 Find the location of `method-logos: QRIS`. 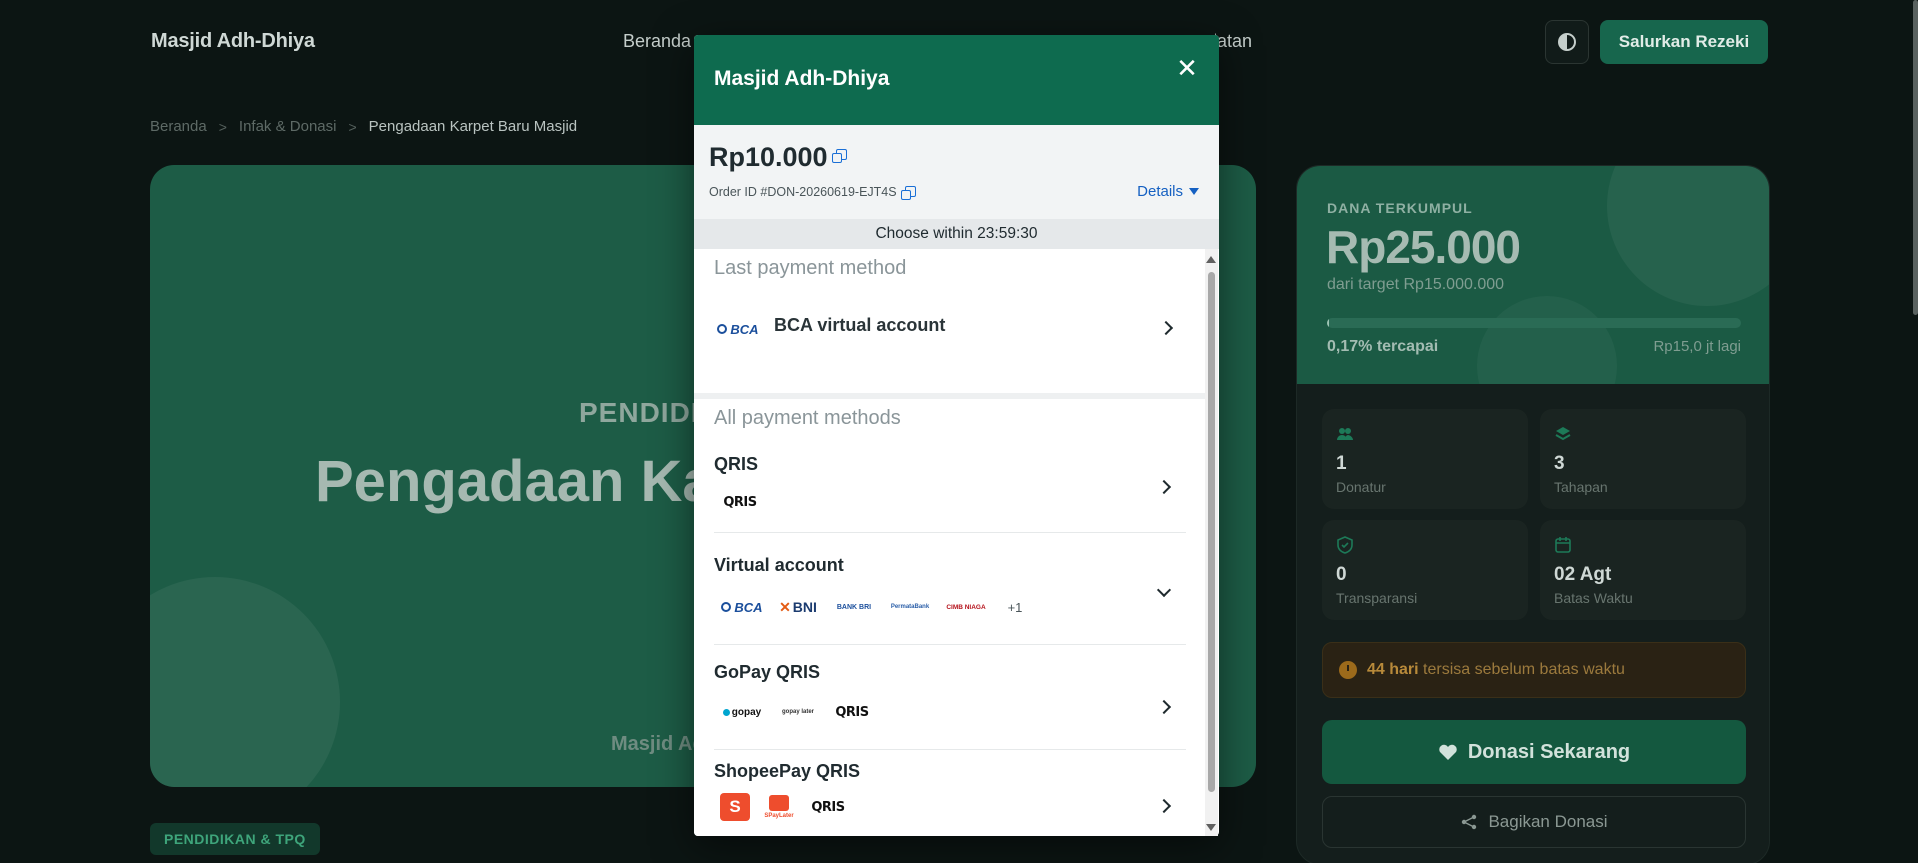

method-logos: QRIS is located at coordinates (740, 502).